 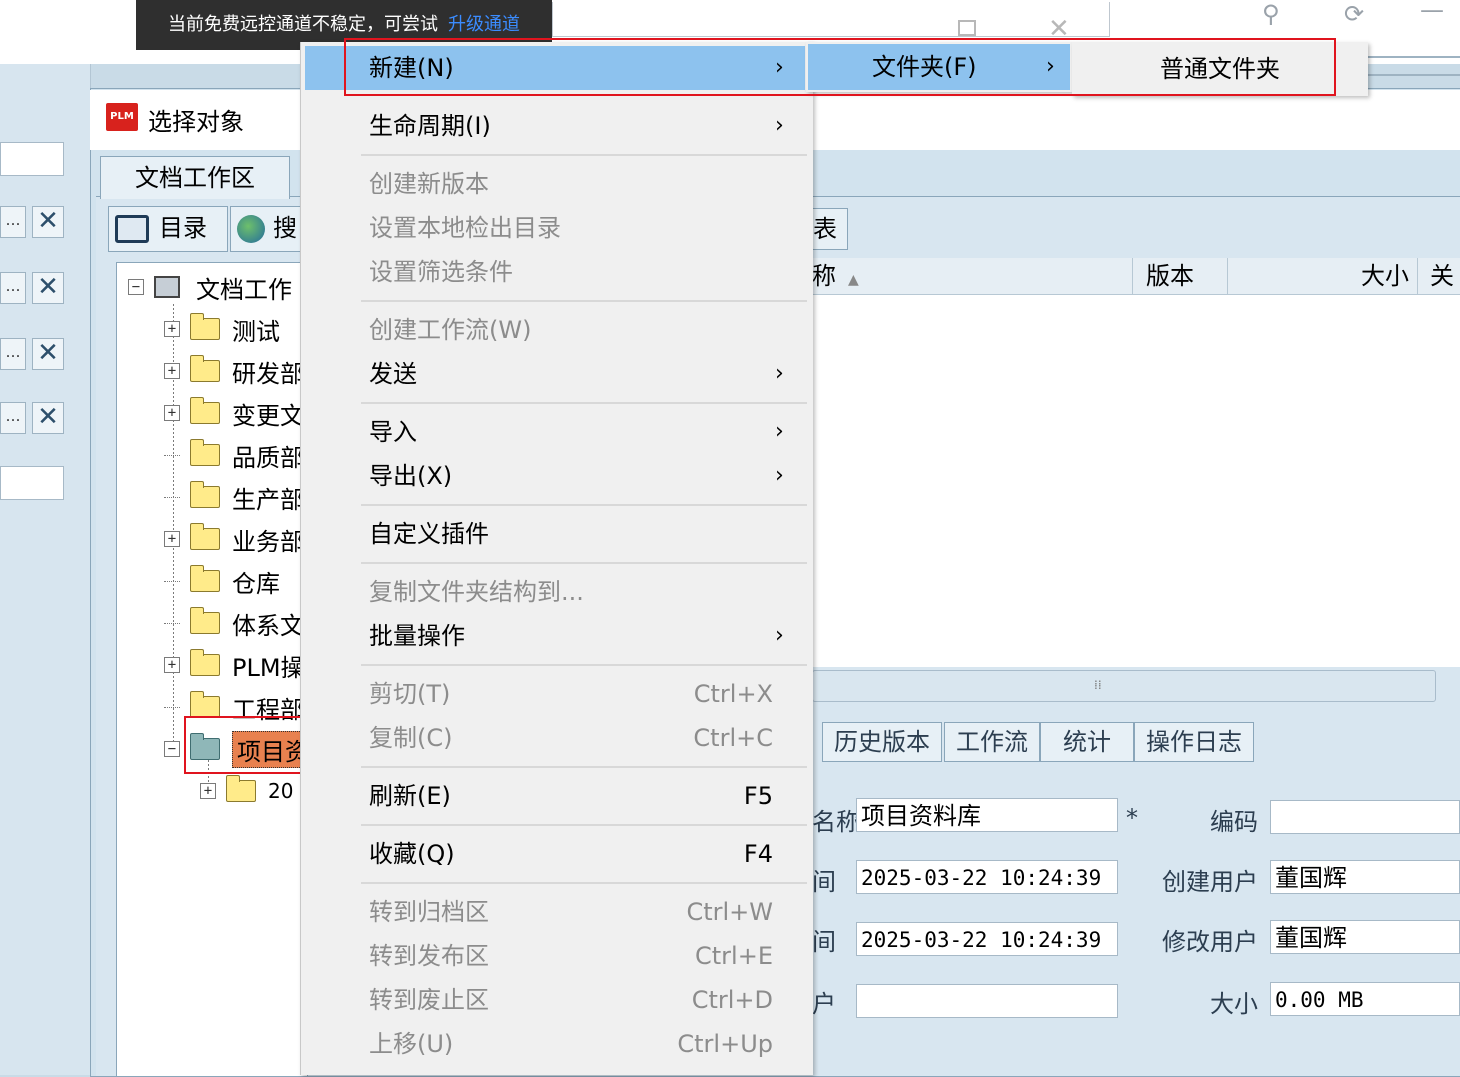 I want to click on menu-item-import: 导入 ›, so click(x=557, y=432).